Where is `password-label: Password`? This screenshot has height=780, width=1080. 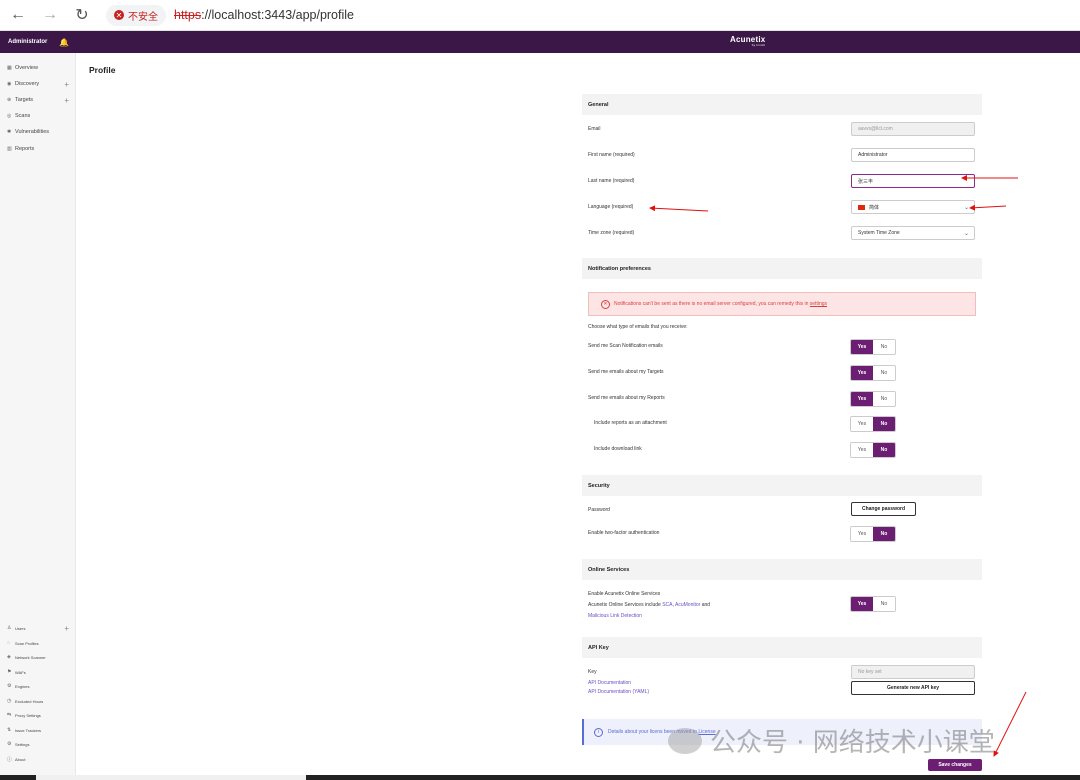
password-label: Password is located at coordinates (599, 510).